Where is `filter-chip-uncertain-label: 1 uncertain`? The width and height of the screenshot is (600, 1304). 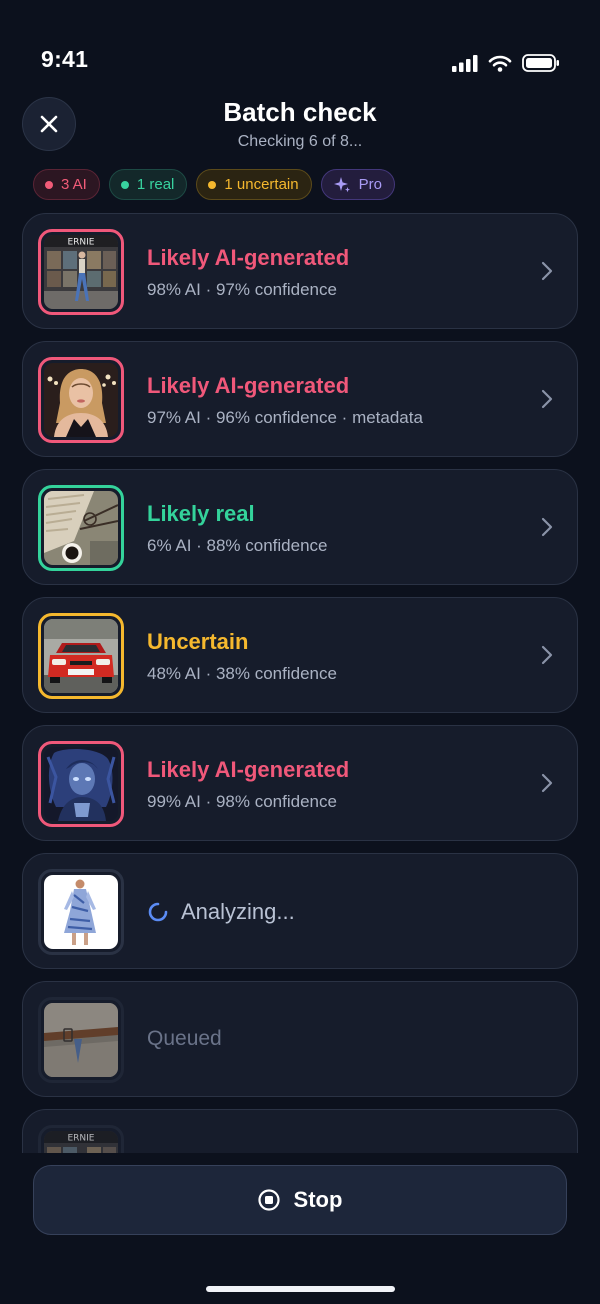 filter-chip-uncertain-label: 1 uncertain is located at coordinates (261, 184).